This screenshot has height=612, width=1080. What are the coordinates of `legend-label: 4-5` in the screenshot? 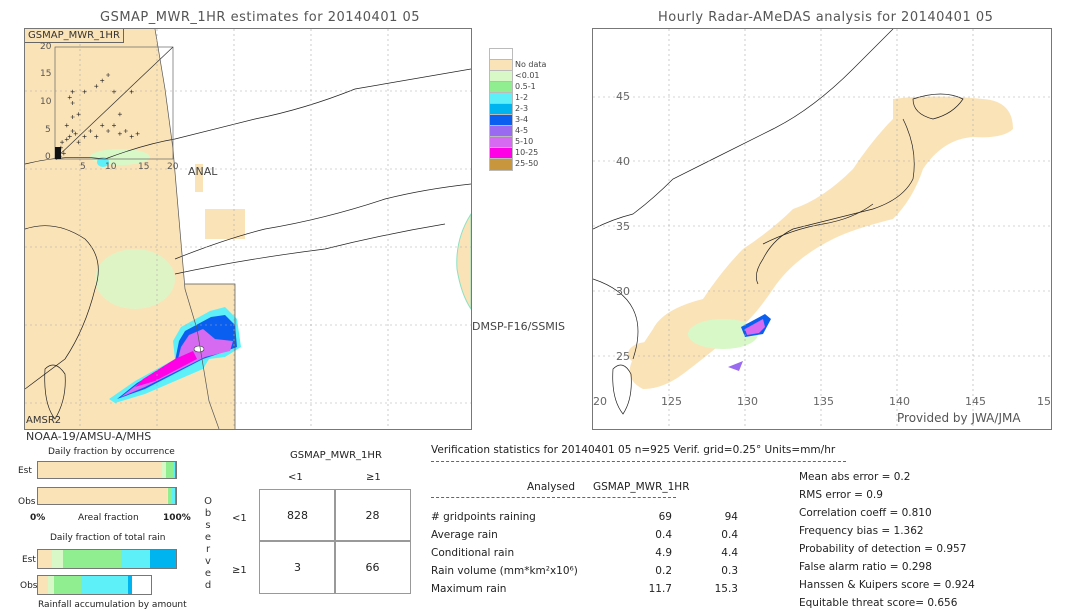 It's located at (522, 130).